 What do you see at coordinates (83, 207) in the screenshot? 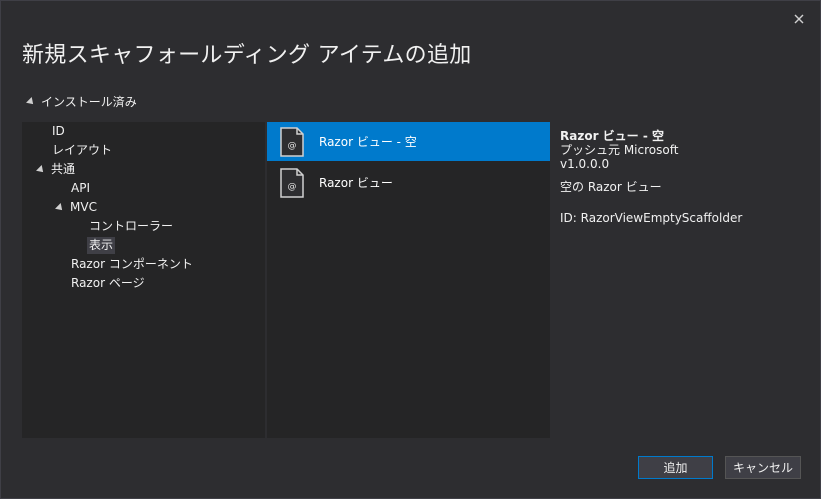
I see `tree-item-label: MVC` at bounding box center [83, 207].